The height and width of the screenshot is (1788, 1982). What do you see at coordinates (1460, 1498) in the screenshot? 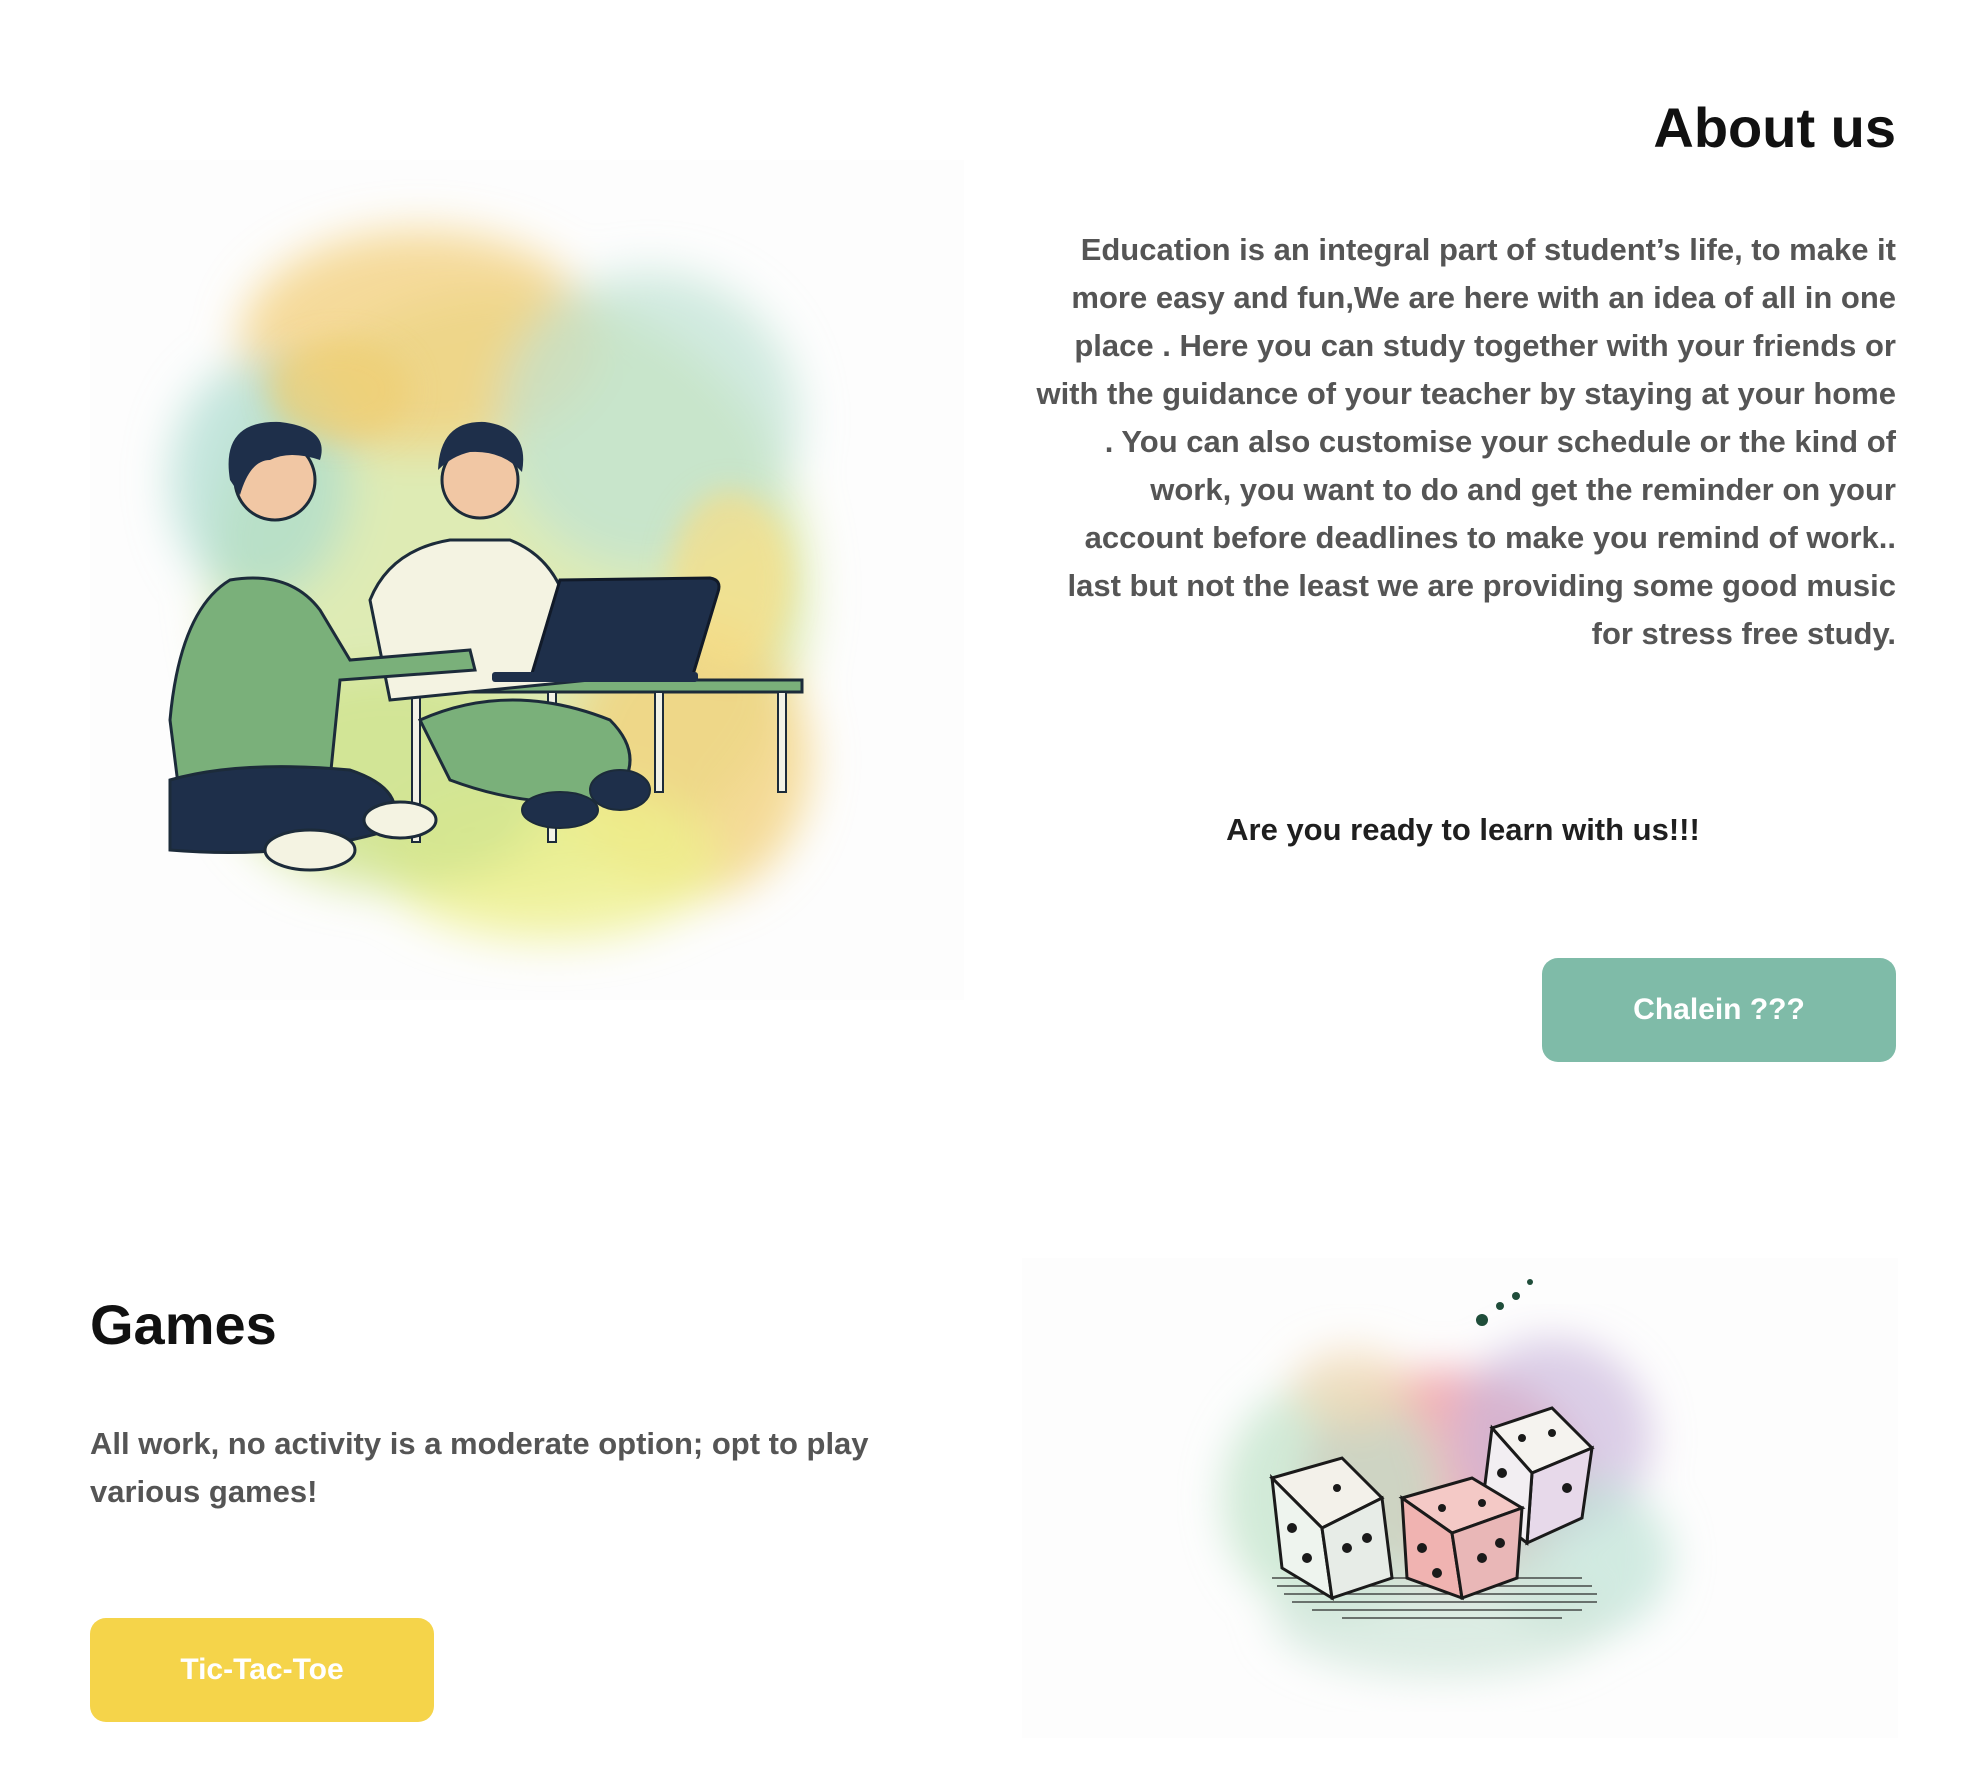
I see `dice-illustration` at bounding box center [1460, 1498].